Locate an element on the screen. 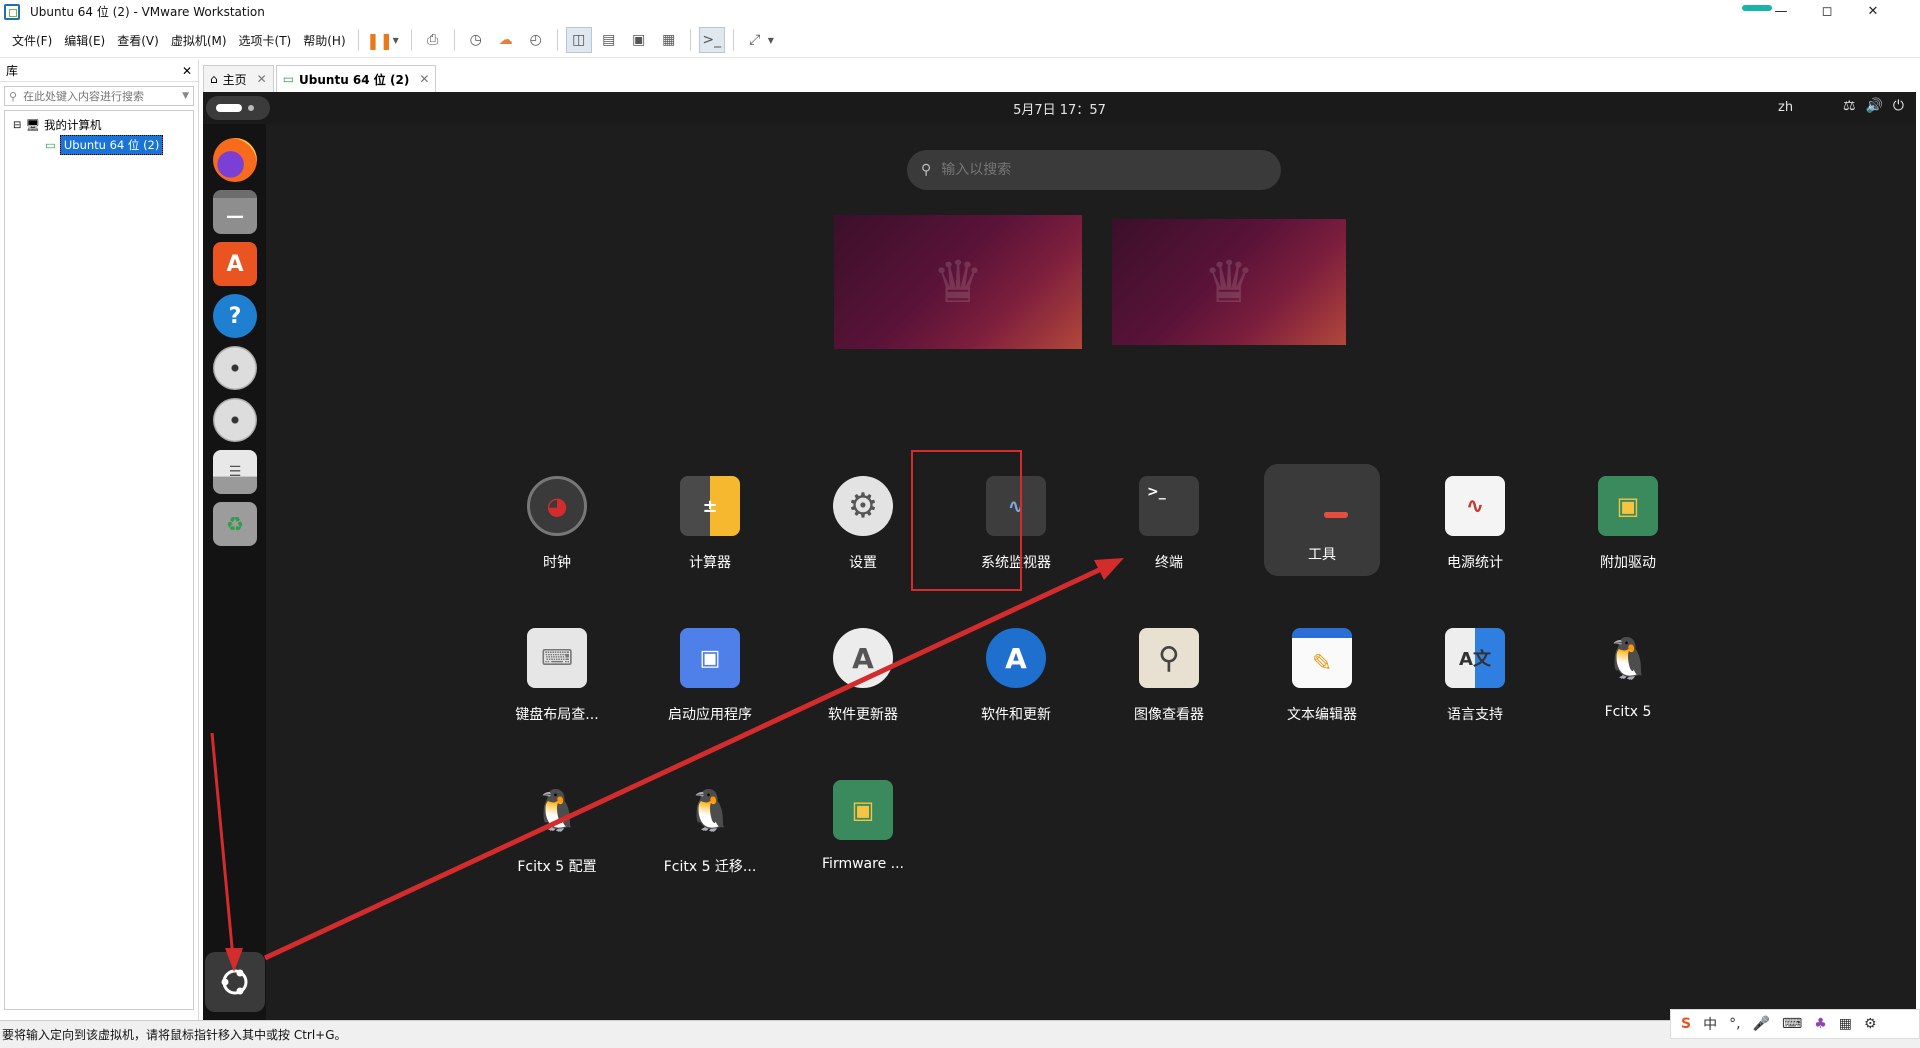 The width and height of the screenshot is (1920, 1048). minimize-button: — is located at coordinates (1781, 11).